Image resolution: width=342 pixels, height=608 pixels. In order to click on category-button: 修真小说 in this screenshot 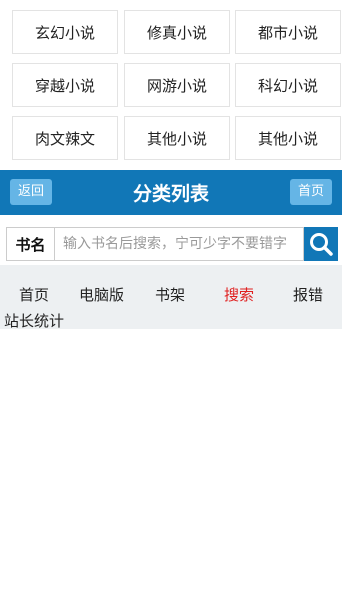, I will do `click(177, 32)`.